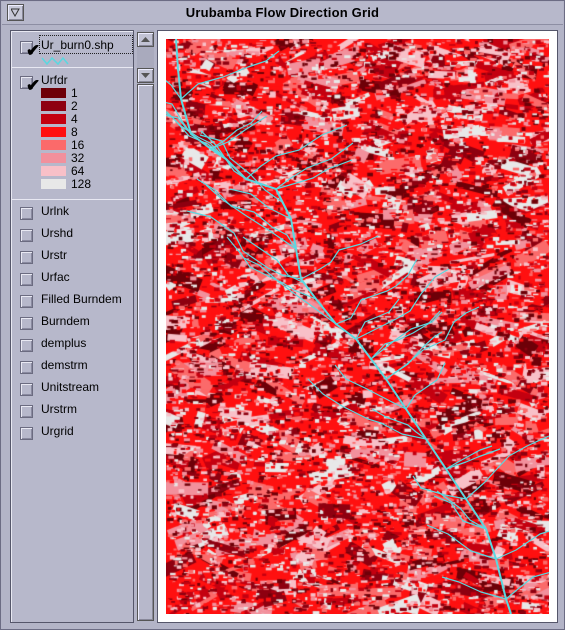 Image resolution: width=565 pixels, height=630 pixels. What do you see at coordinates (65, 321) in the screenshot?
I see `layer-label: Burndem` at bounding box center [65, 321].